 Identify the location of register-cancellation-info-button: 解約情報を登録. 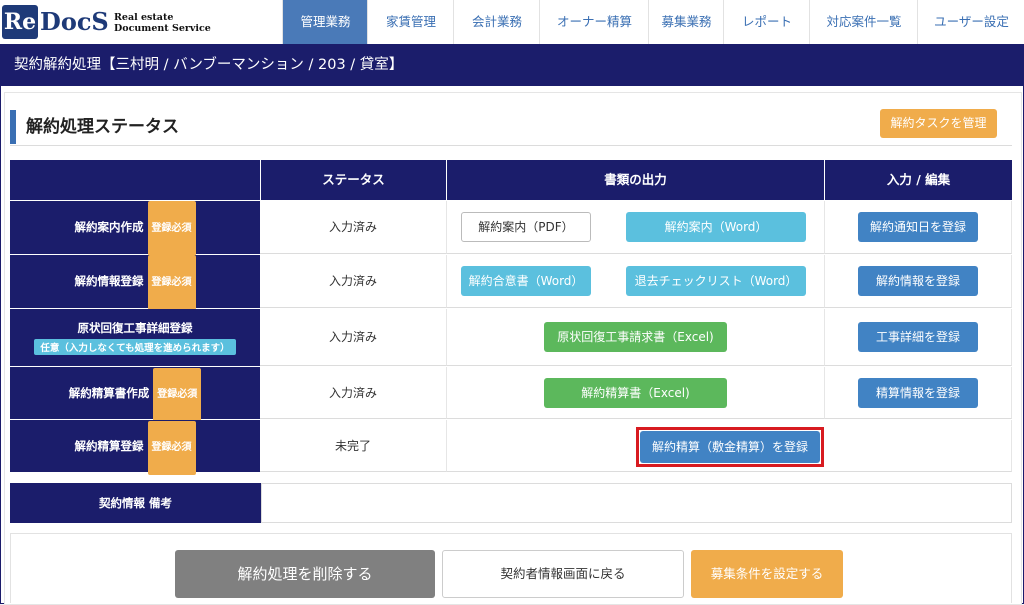
(918, 281).